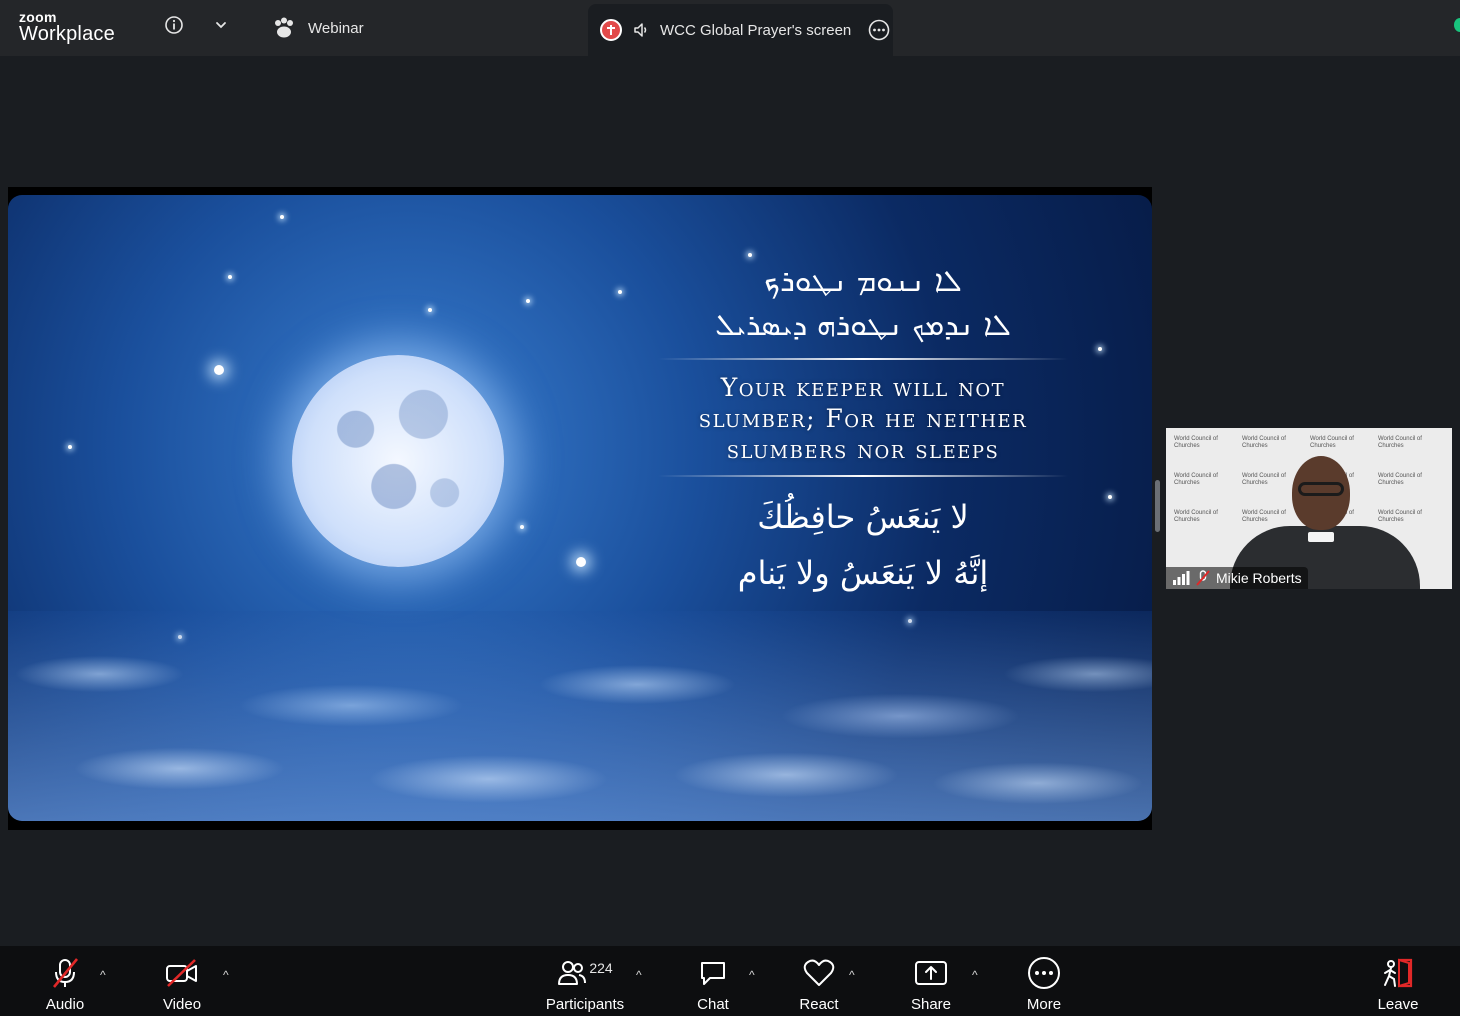 The image size is (1460, 1016). What do you see at coordinates (713, 1004) in the screenshot?
I see `chat-label: Chat` at bounding box center [713, 1004].